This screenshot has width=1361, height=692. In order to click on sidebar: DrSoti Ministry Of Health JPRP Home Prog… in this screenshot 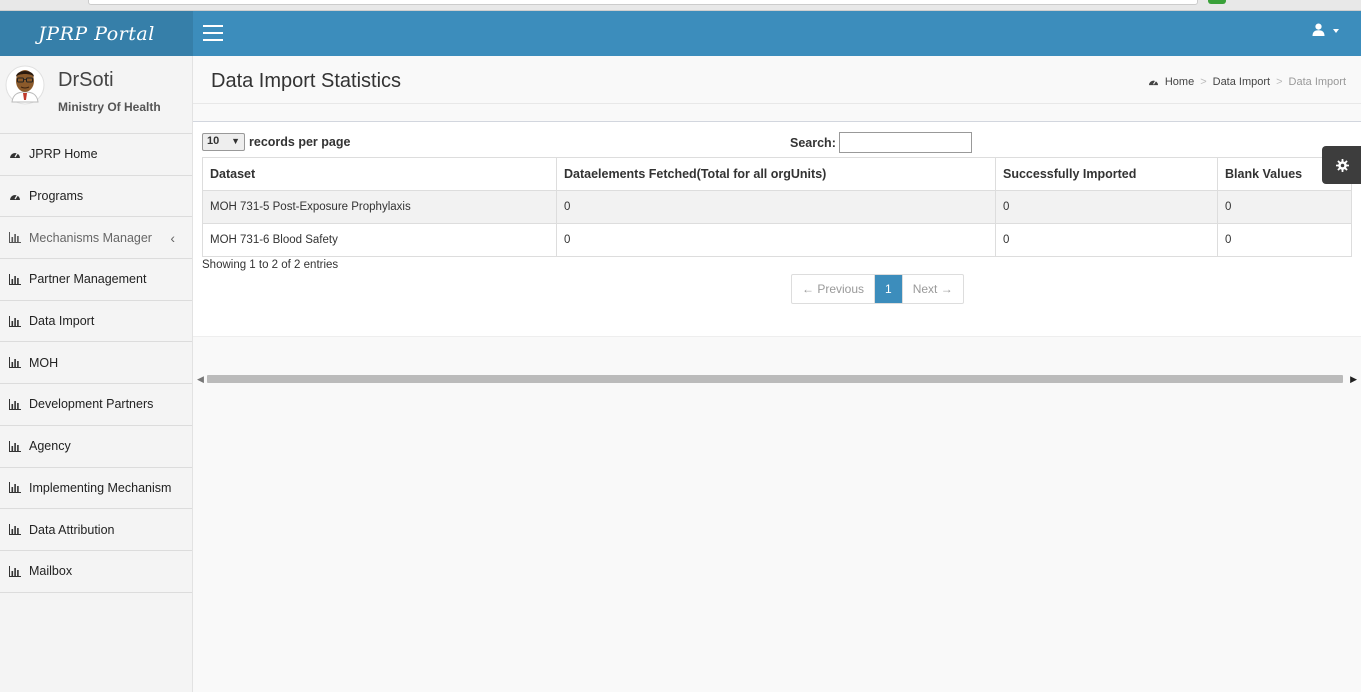, I will do `click(96, 374)`.